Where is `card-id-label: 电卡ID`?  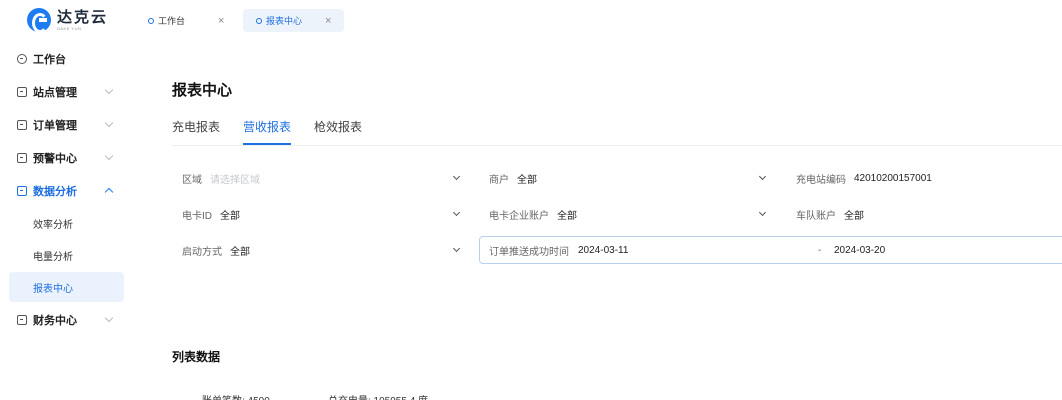 card-id-label: 电卡ID is located at coordinates (197, 216).